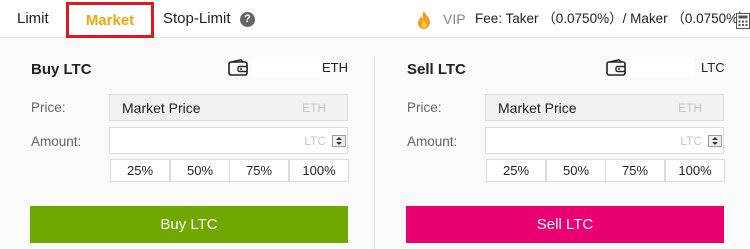 The width and height of the screenshot is (750, 249). I want to click on sell-ltc-button: Sell LTC, so click(565, 224).